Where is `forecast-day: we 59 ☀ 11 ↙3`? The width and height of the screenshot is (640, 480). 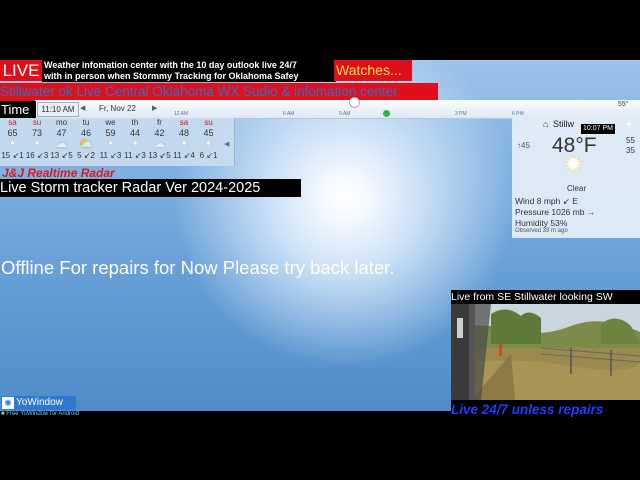 forecast-day: we 59 ☀ 11 ↙3 is located at coordinates (110, 139).